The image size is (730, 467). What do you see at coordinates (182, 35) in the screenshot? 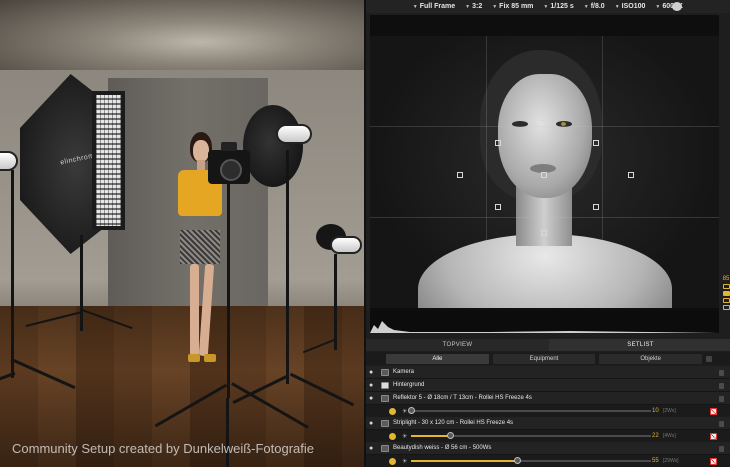
I see `studio-ceiling` at bounding box center [182, 35].